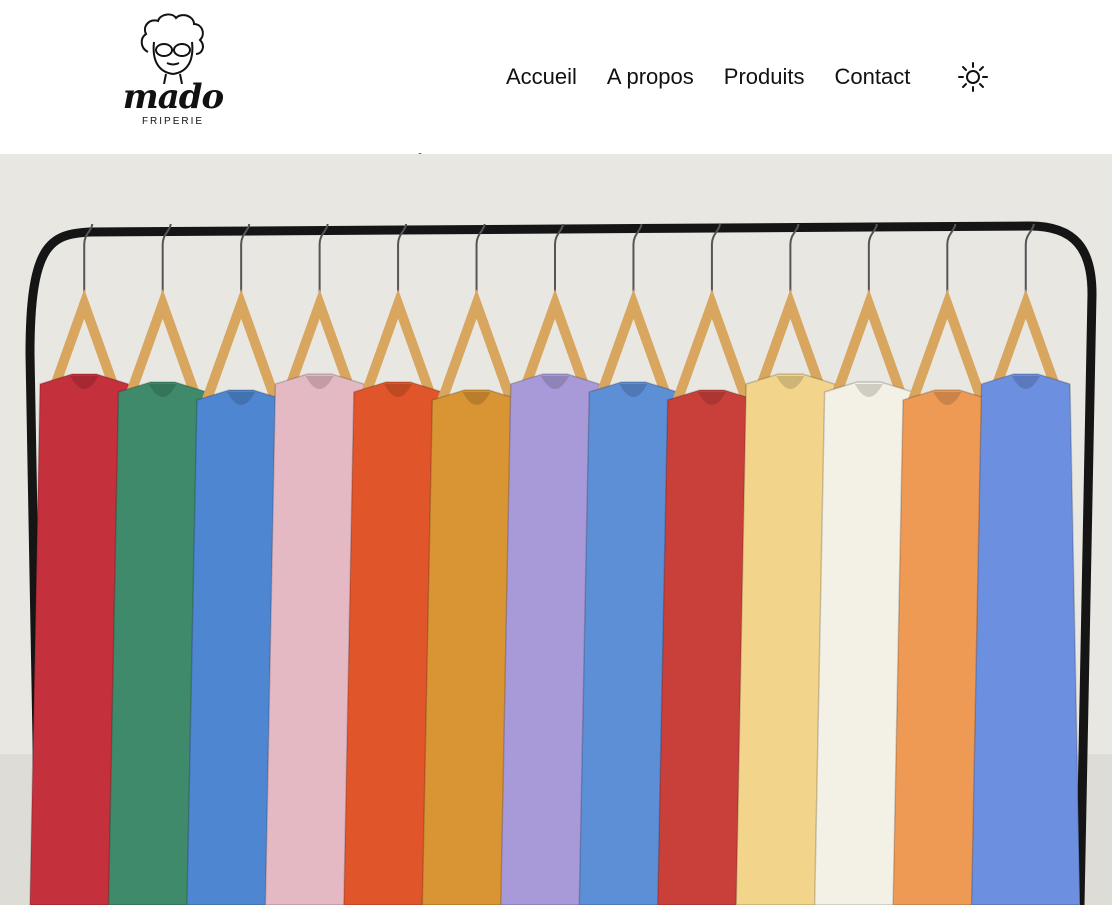 The height and width of the screenshot is (905, 1112). I want to click on sun-icon, so click(973, 77).